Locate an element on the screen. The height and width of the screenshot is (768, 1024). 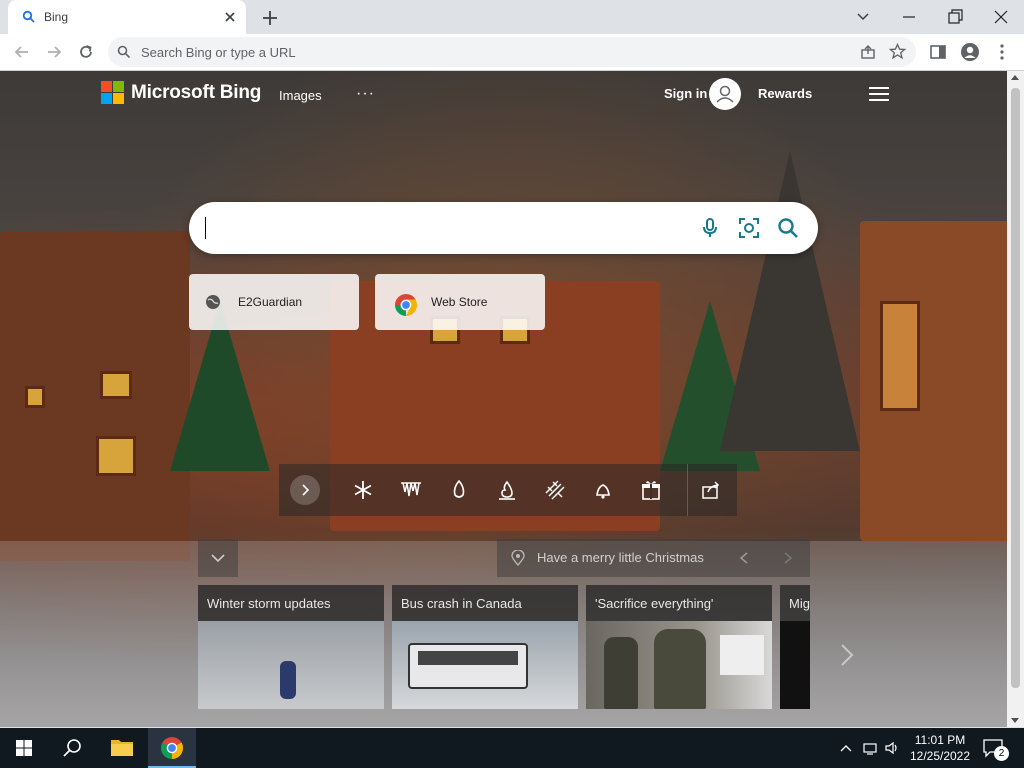
quick-link-label: E2Guardian is located at coordinates (270, 302).